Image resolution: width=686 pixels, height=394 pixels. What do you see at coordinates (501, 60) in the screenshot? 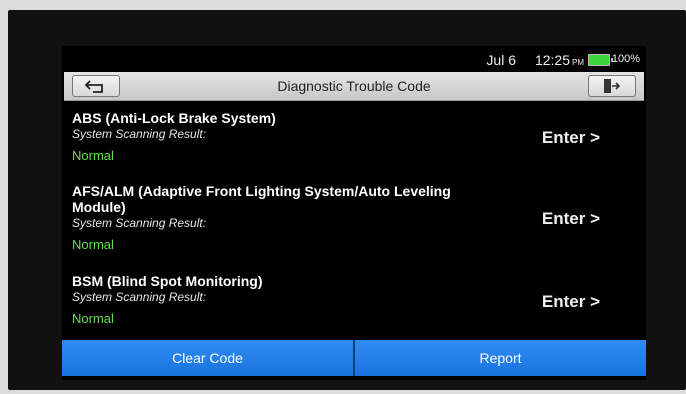
I see `status-date: Jul 6` at bounding box center [501, 60].